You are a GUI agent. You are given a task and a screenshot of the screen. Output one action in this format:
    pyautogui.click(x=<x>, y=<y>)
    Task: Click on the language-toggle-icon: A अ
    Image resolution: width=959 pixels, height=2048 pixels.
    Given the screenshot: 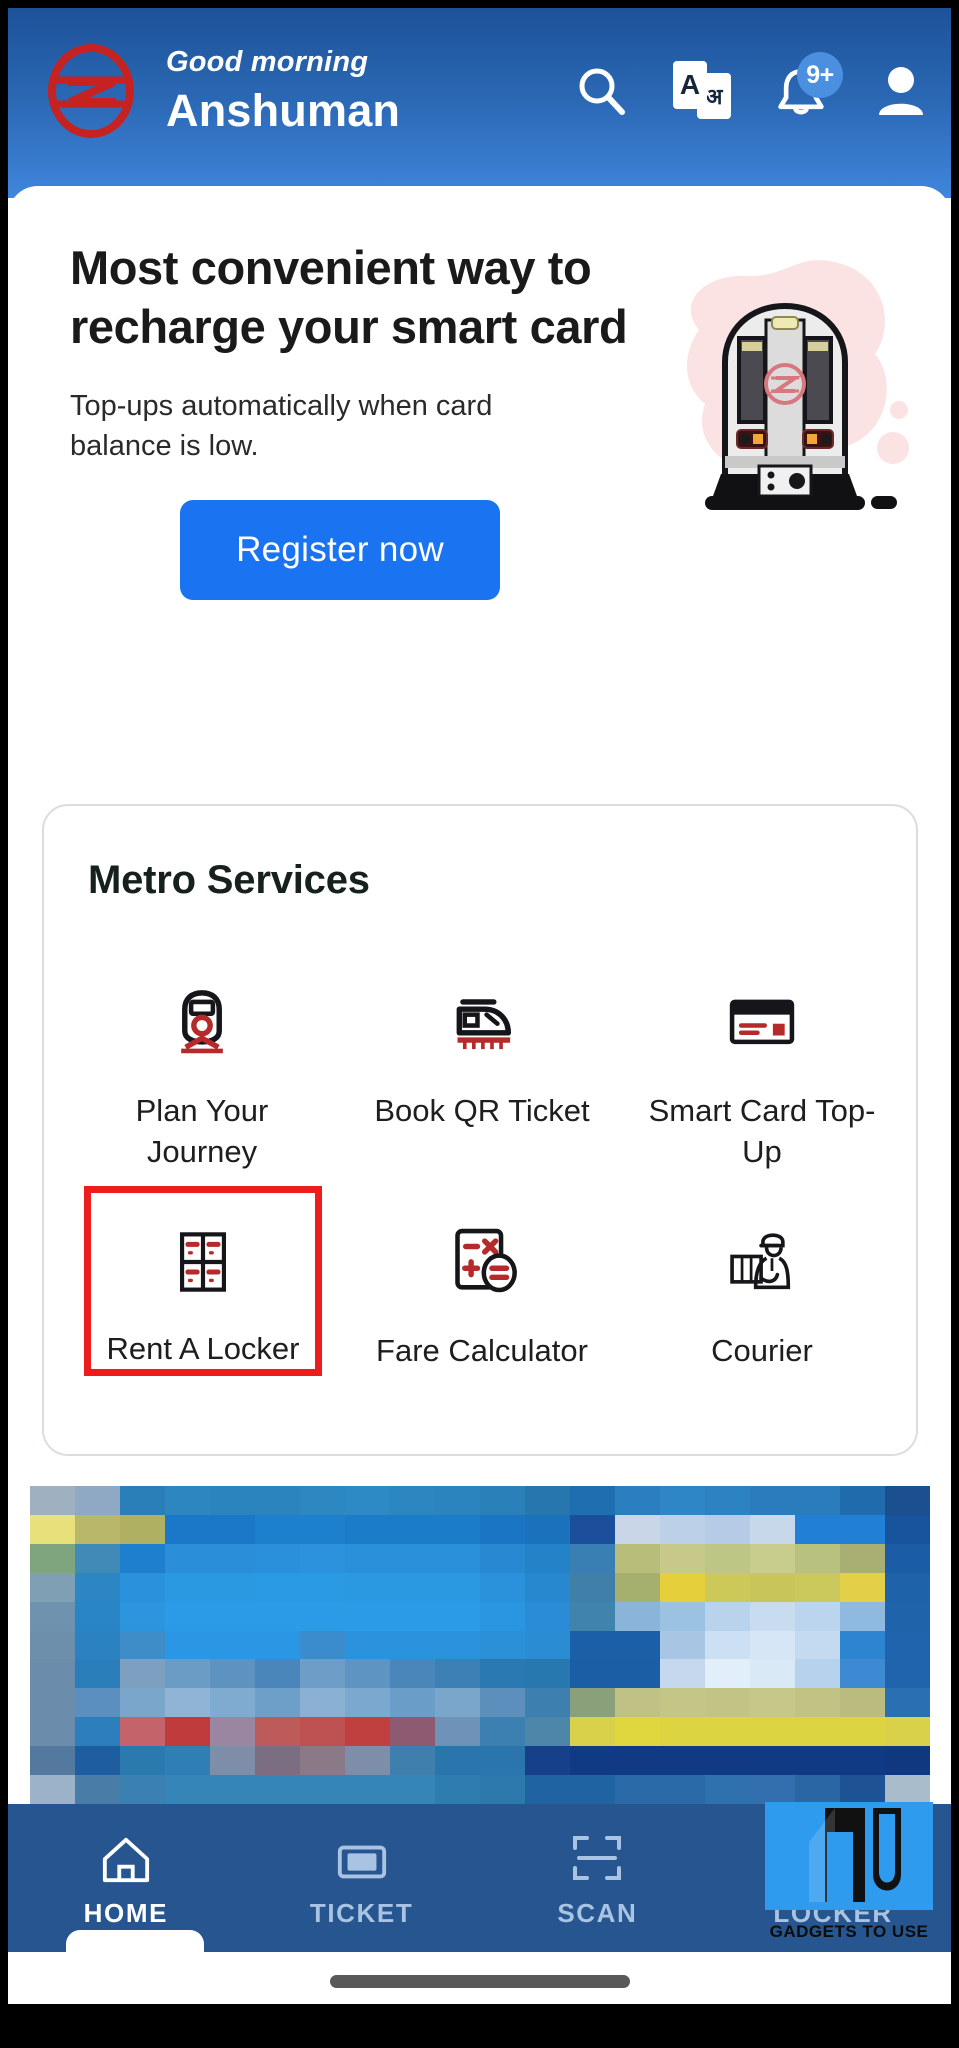 What is the action you would take?
    pyautogui.click(x=702, y=90)
    